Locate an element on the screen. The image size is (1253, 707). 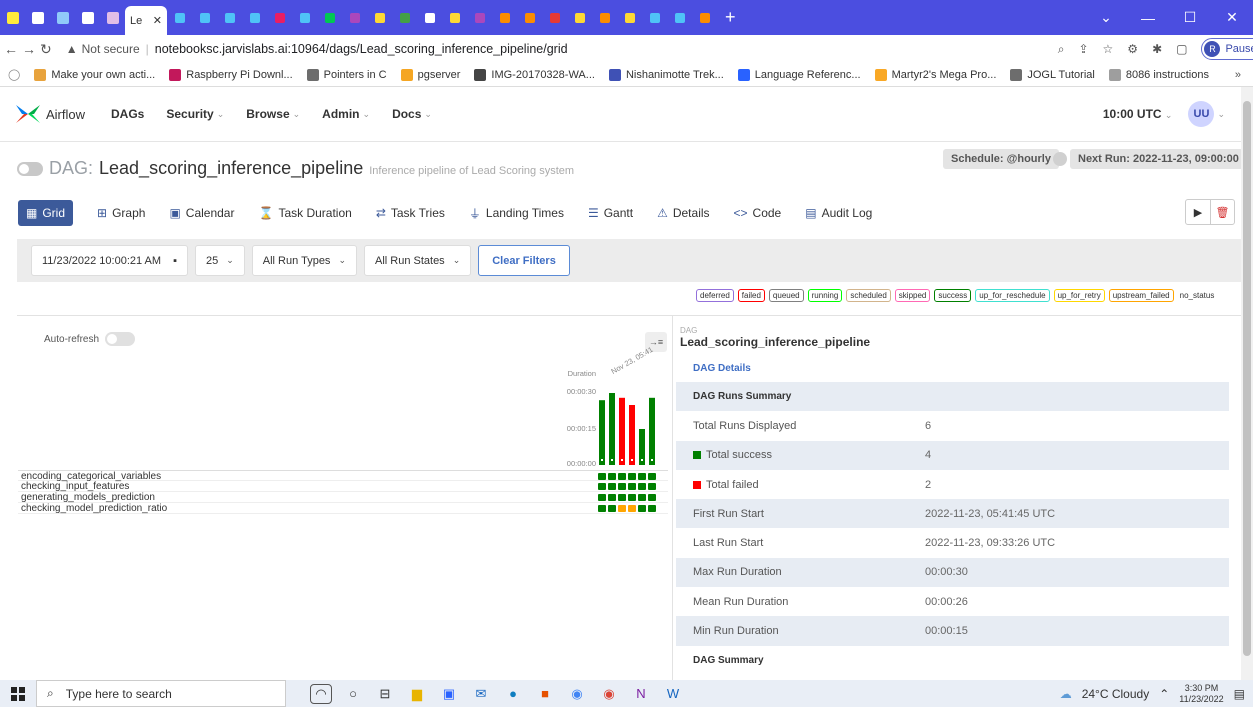
delete-dag-button: 🗑 is located at coordinates (1222, 212).